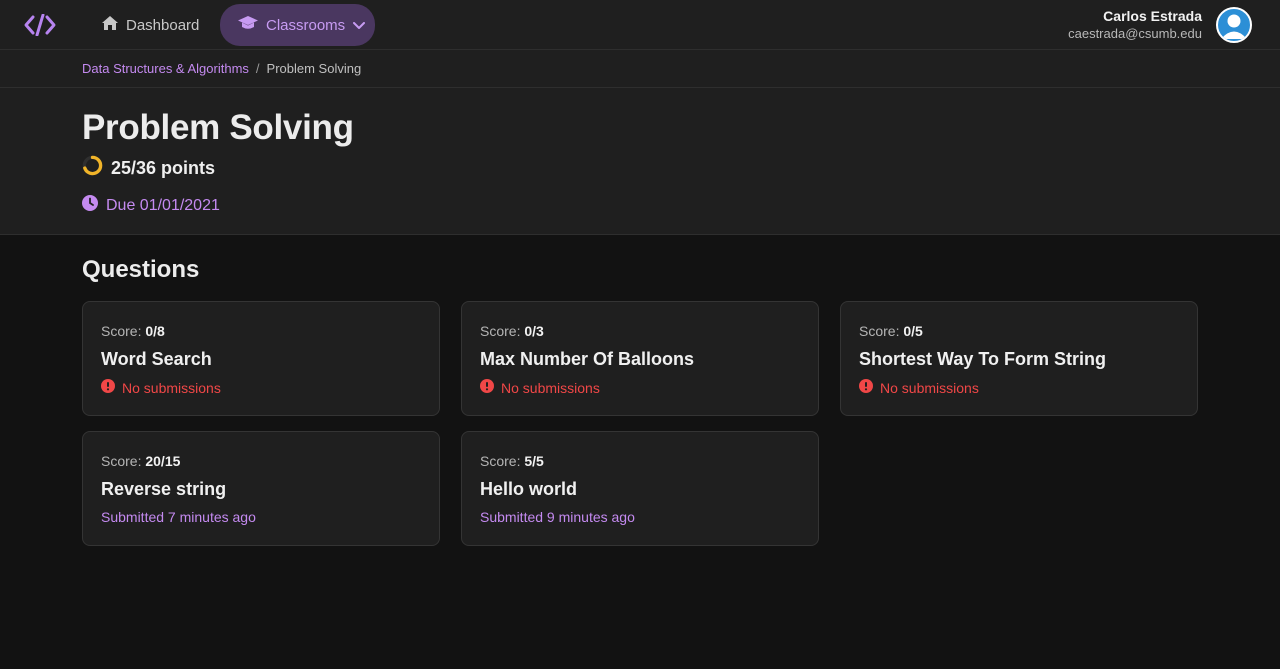 This screenshot has height=669, width=1280. I want to click on nav-classrooms-dropdown: Classrooms, so click(297, 25).